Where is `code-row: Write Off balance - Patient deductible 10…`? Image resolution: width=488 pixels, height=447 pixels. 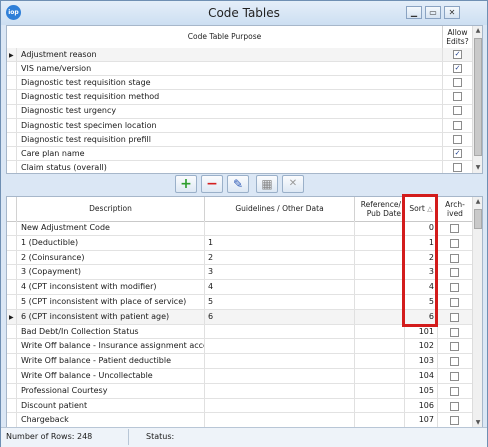 code-row: Write Off balance - Patient deductible 10… is located at coordinates (239, 361).